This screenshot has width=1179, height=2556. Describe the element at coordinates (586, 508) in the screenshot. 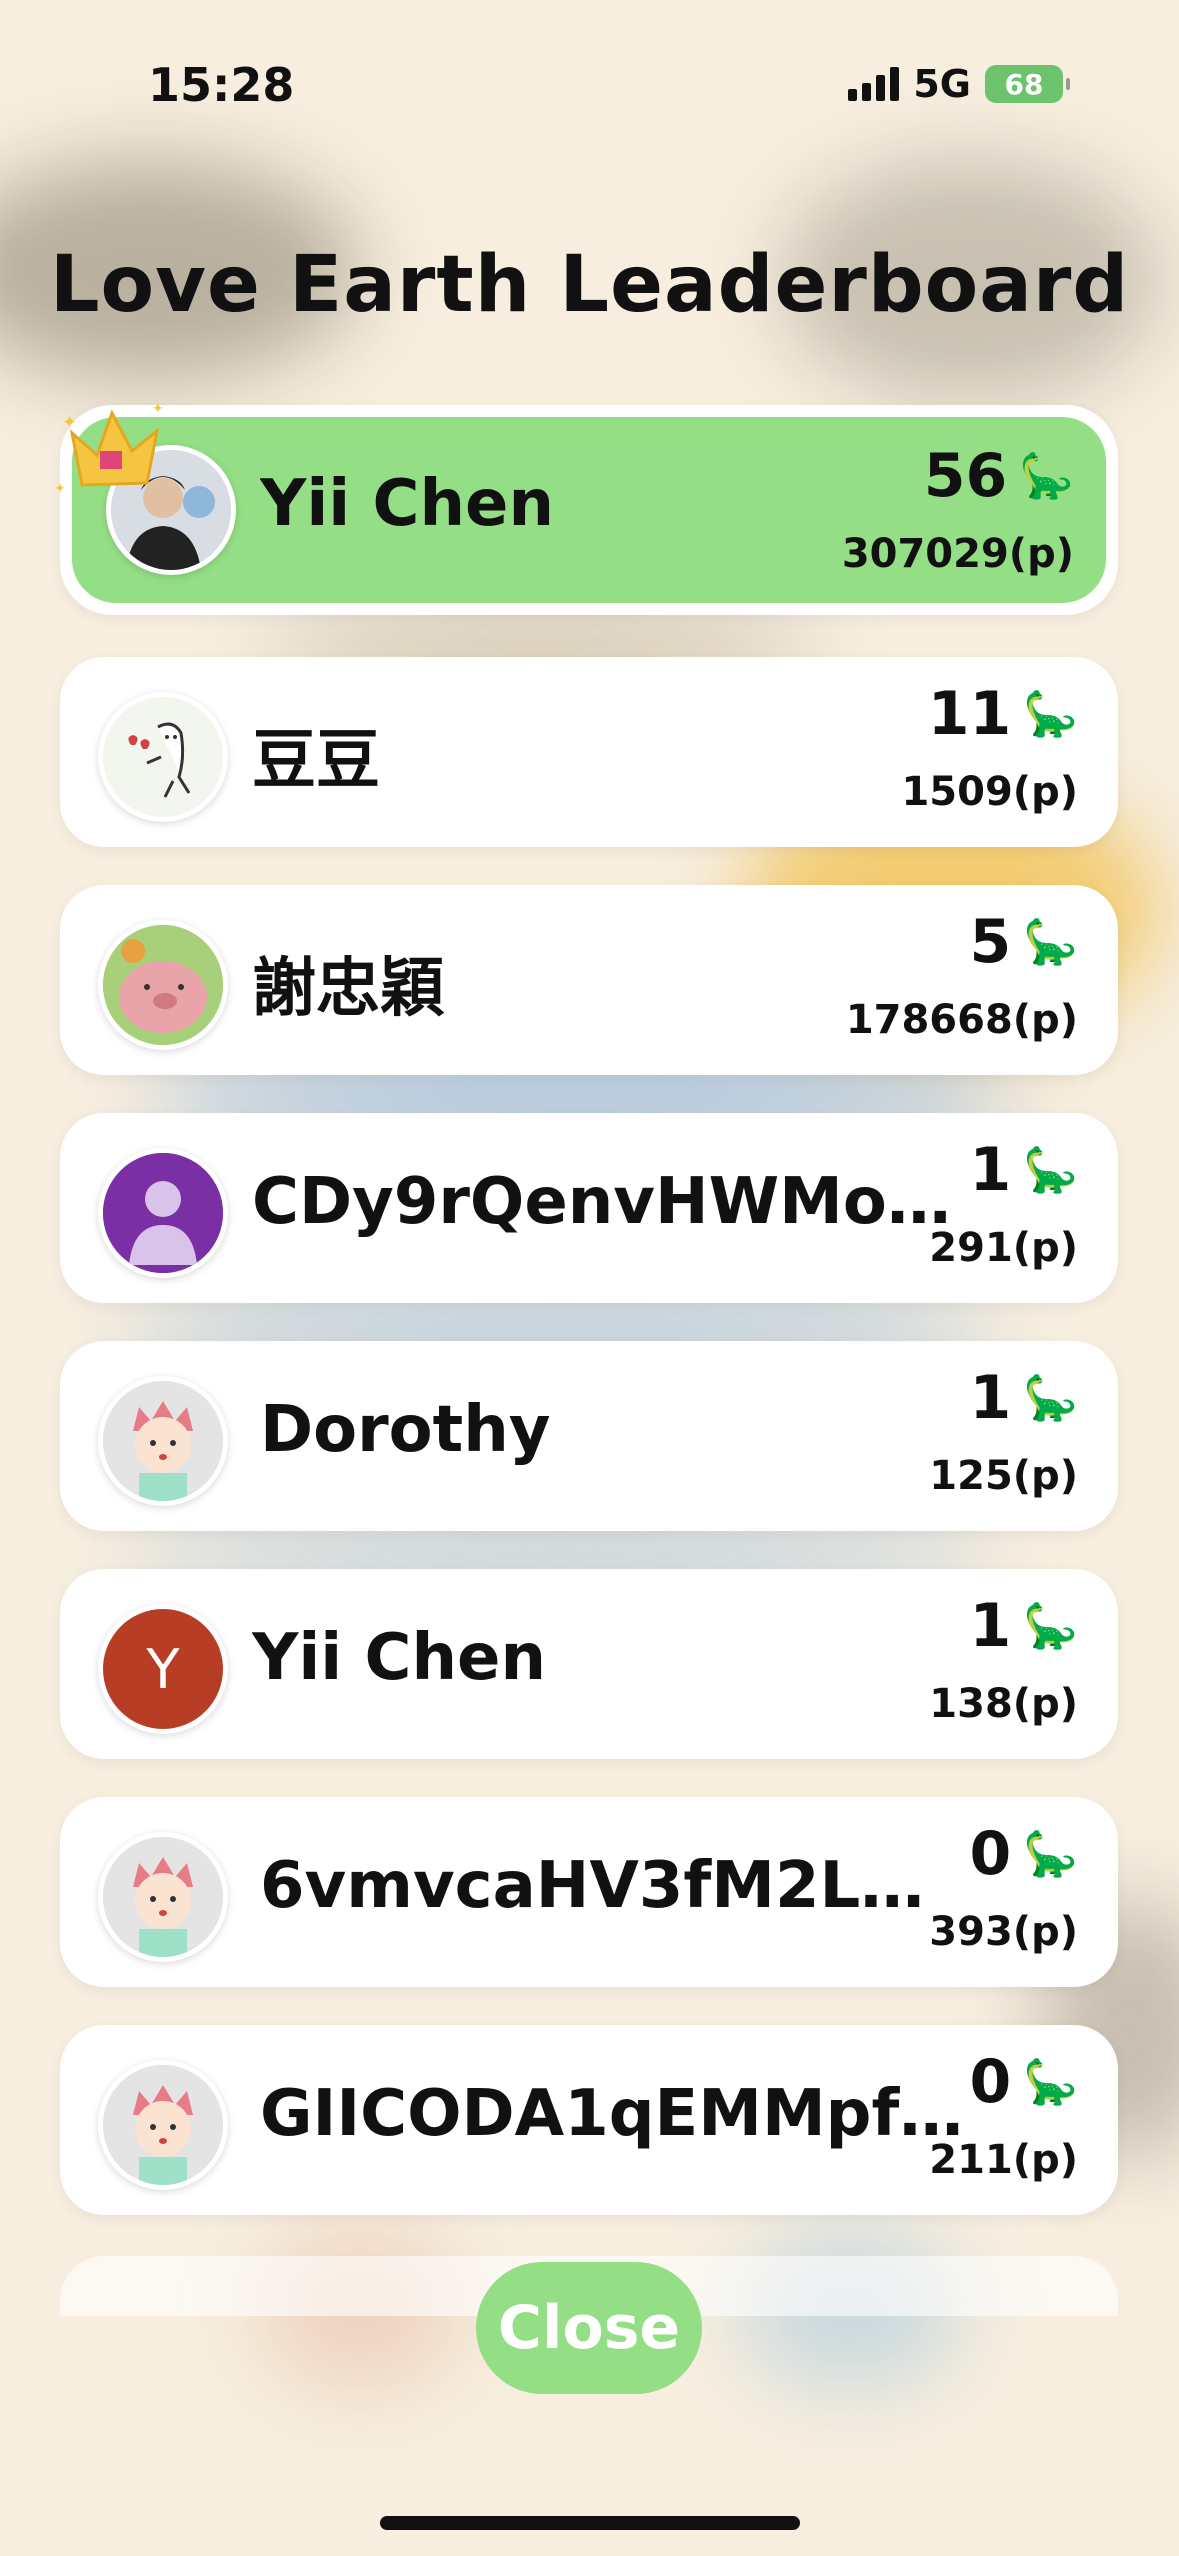

I see `leaderboard-row: ✦ ✦ ✦ Yii Chen 56 🦕 307029(p)` at that location.